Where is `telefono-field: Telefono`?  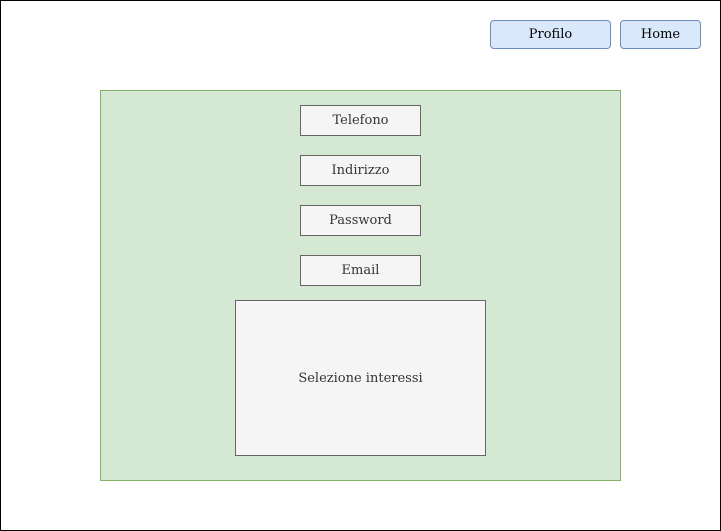 telefono-field: Telefono is located at coordinates (360, 120).